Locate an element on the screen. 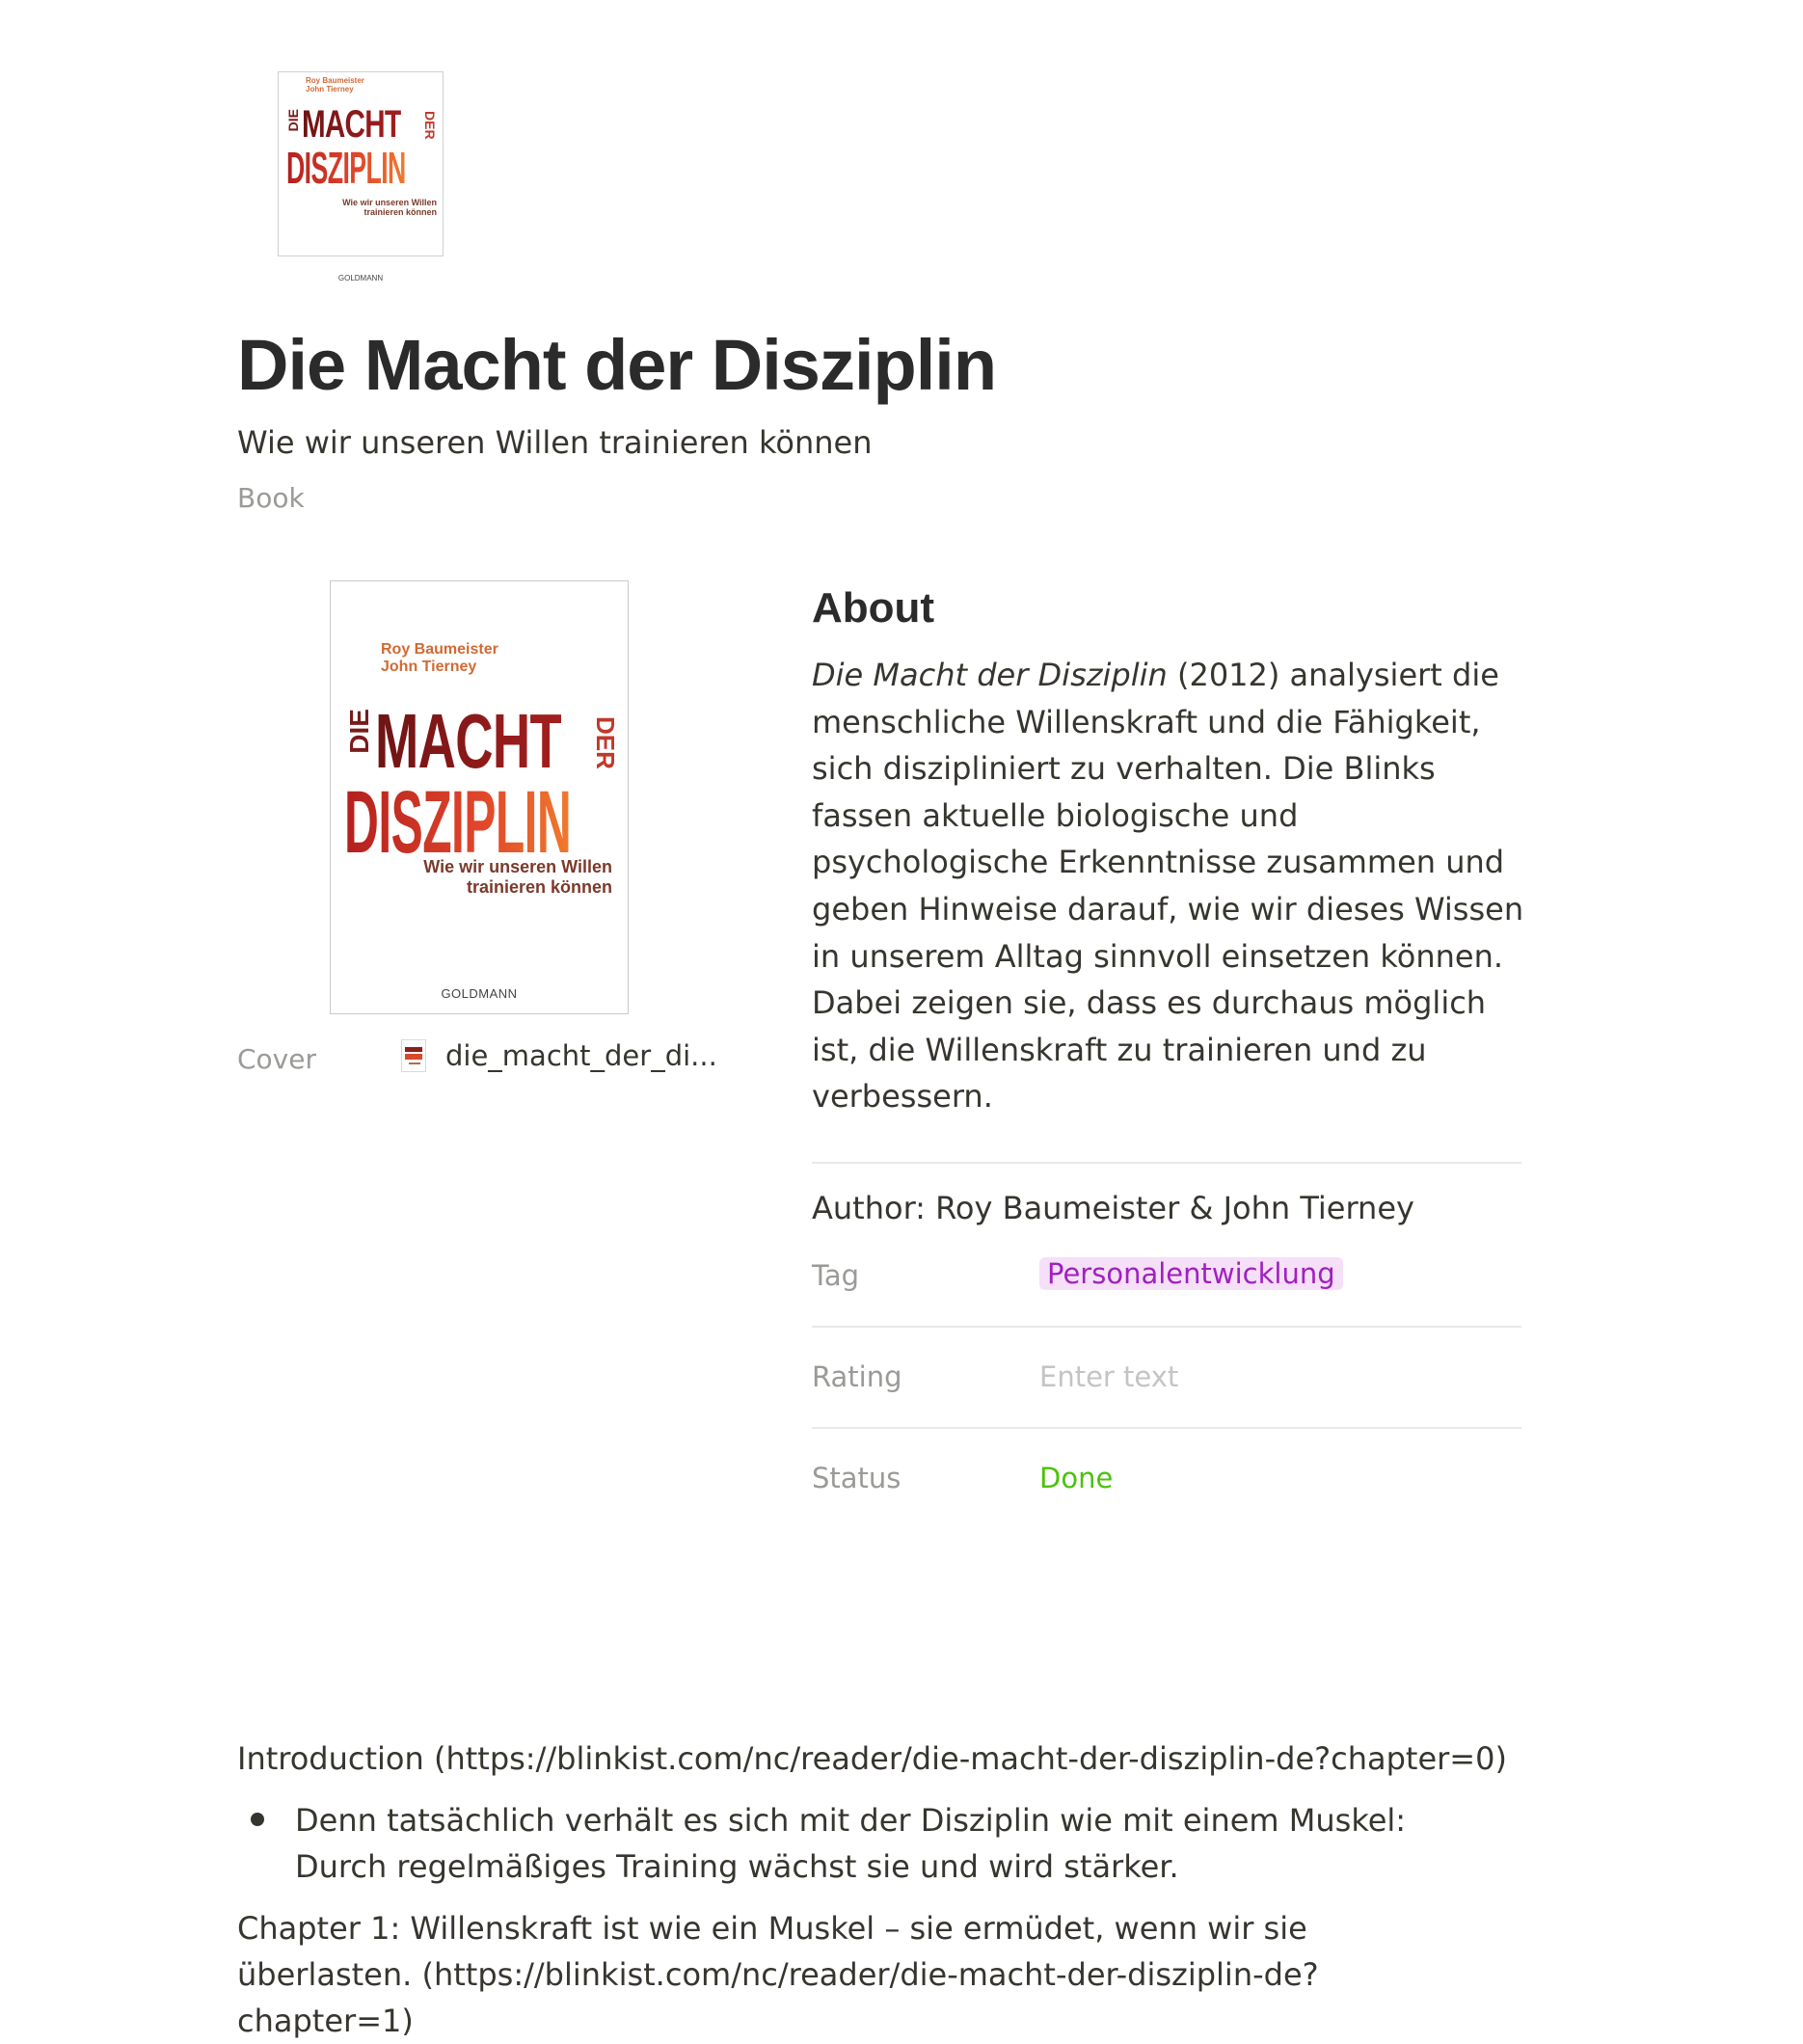 The image size is (1803, 2044). cover-word-macht: MACHT is located at coordinates (352, 124).